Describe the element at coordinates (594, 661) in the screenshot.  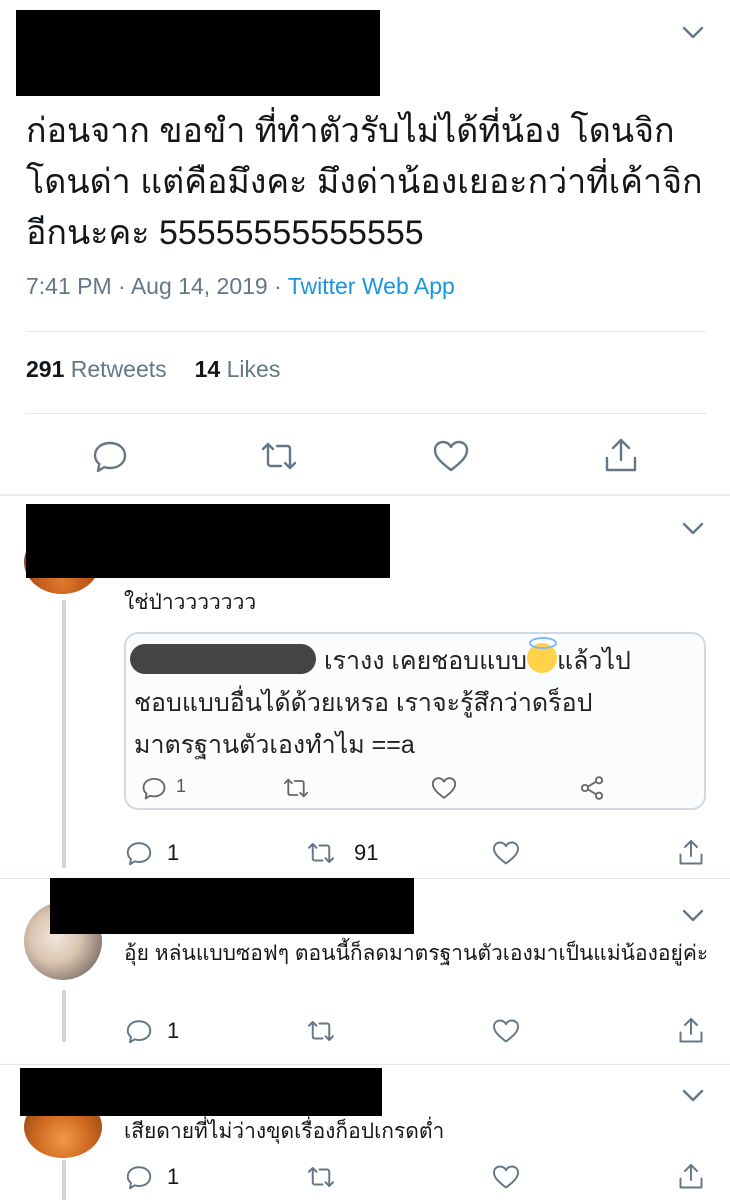
I see `quoted-line-1b: แล้วไป` at that location.